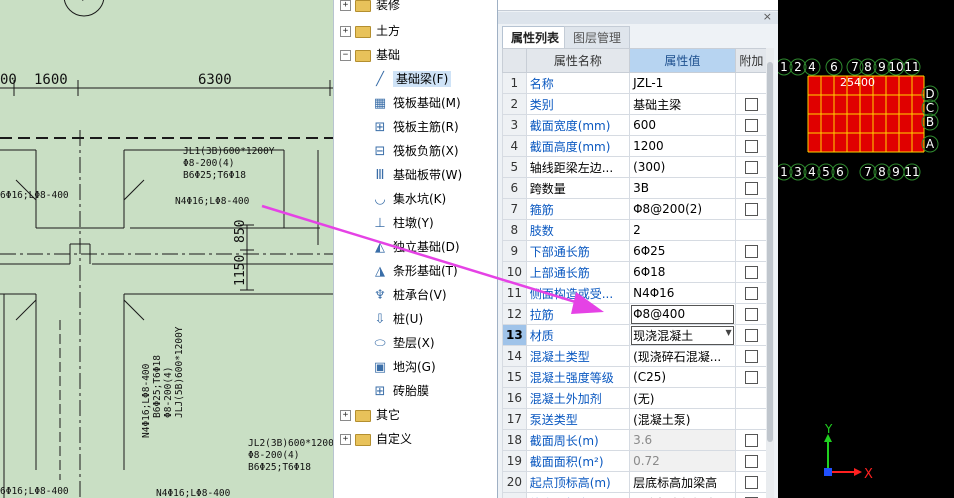  Describe the element at coordinates (402, 223) in the screenshot. I see `tree-item-column-pier: ⊥ 柱墩(Y)` at that location.